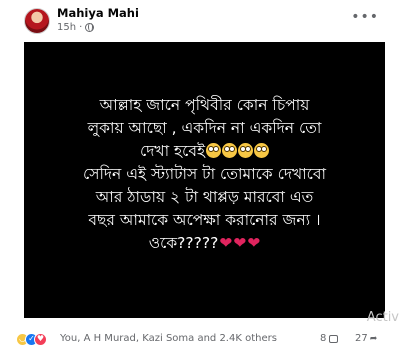  I want to click on post-line: আর ঠাডায় ২ টা থাপ্পড় মারবো এত, so click(204, 197).